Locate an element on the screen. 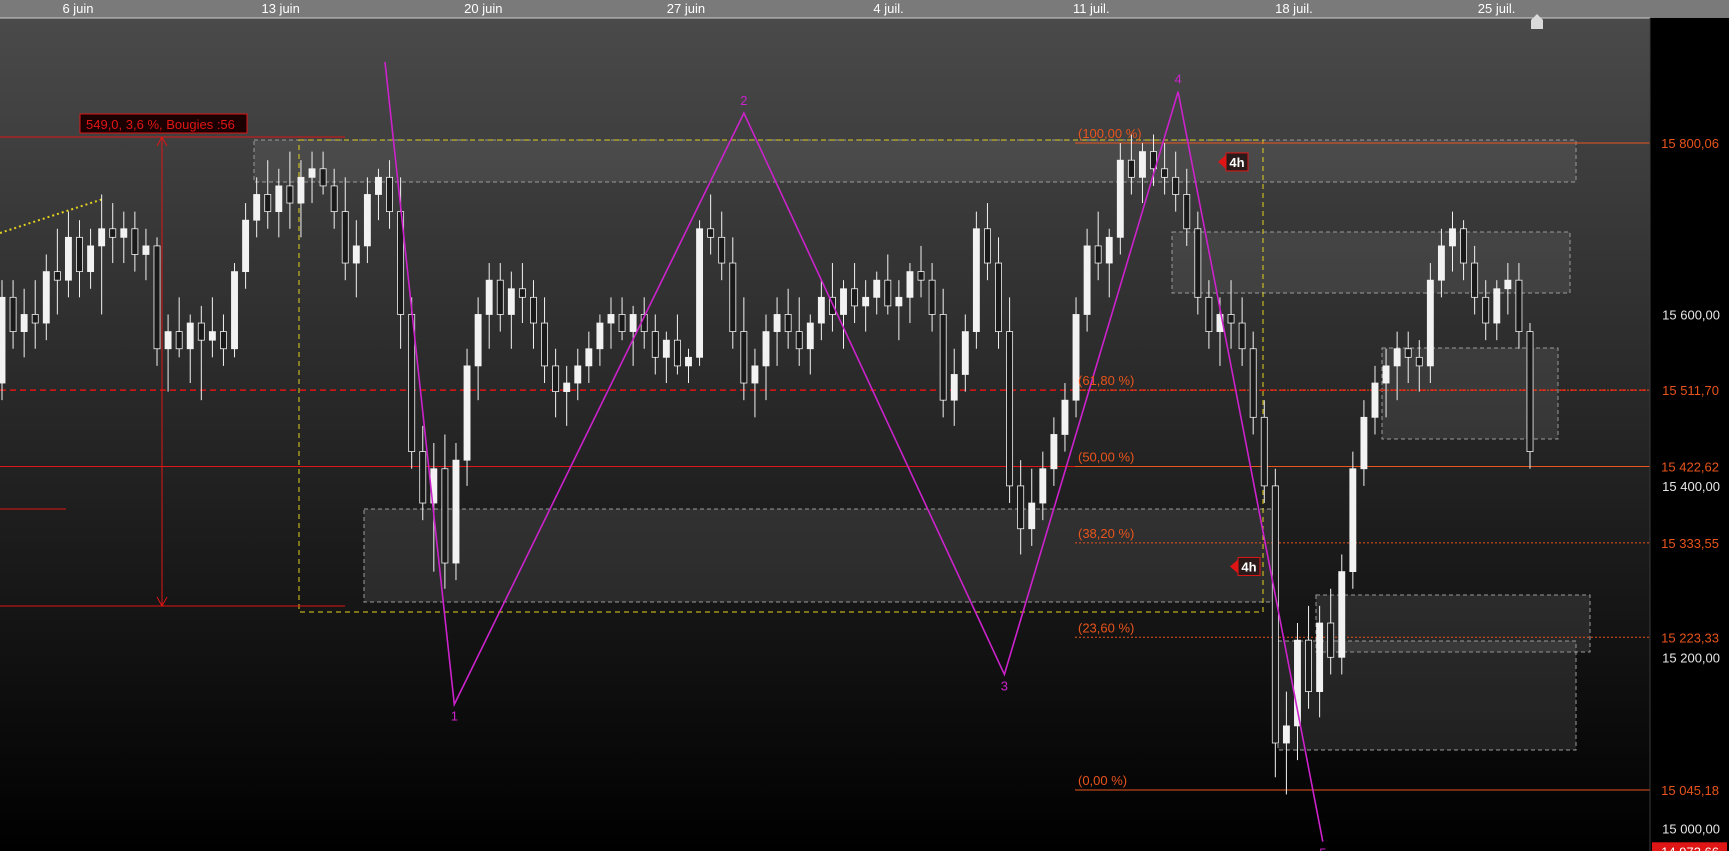 Image resolution: width=1729 pixels, height=851 pixels. date-tick-label: 27 juin is located at coordinates (686, 8).